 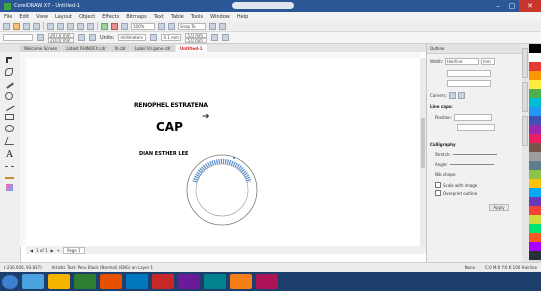 I want to click on menu-help: Help, so click(x=242, y=17).